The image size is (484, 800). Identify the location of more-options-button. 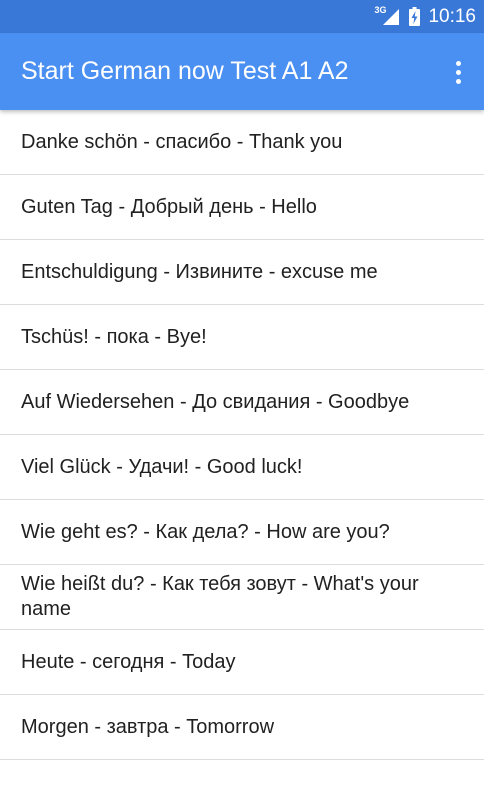
(458, 72).